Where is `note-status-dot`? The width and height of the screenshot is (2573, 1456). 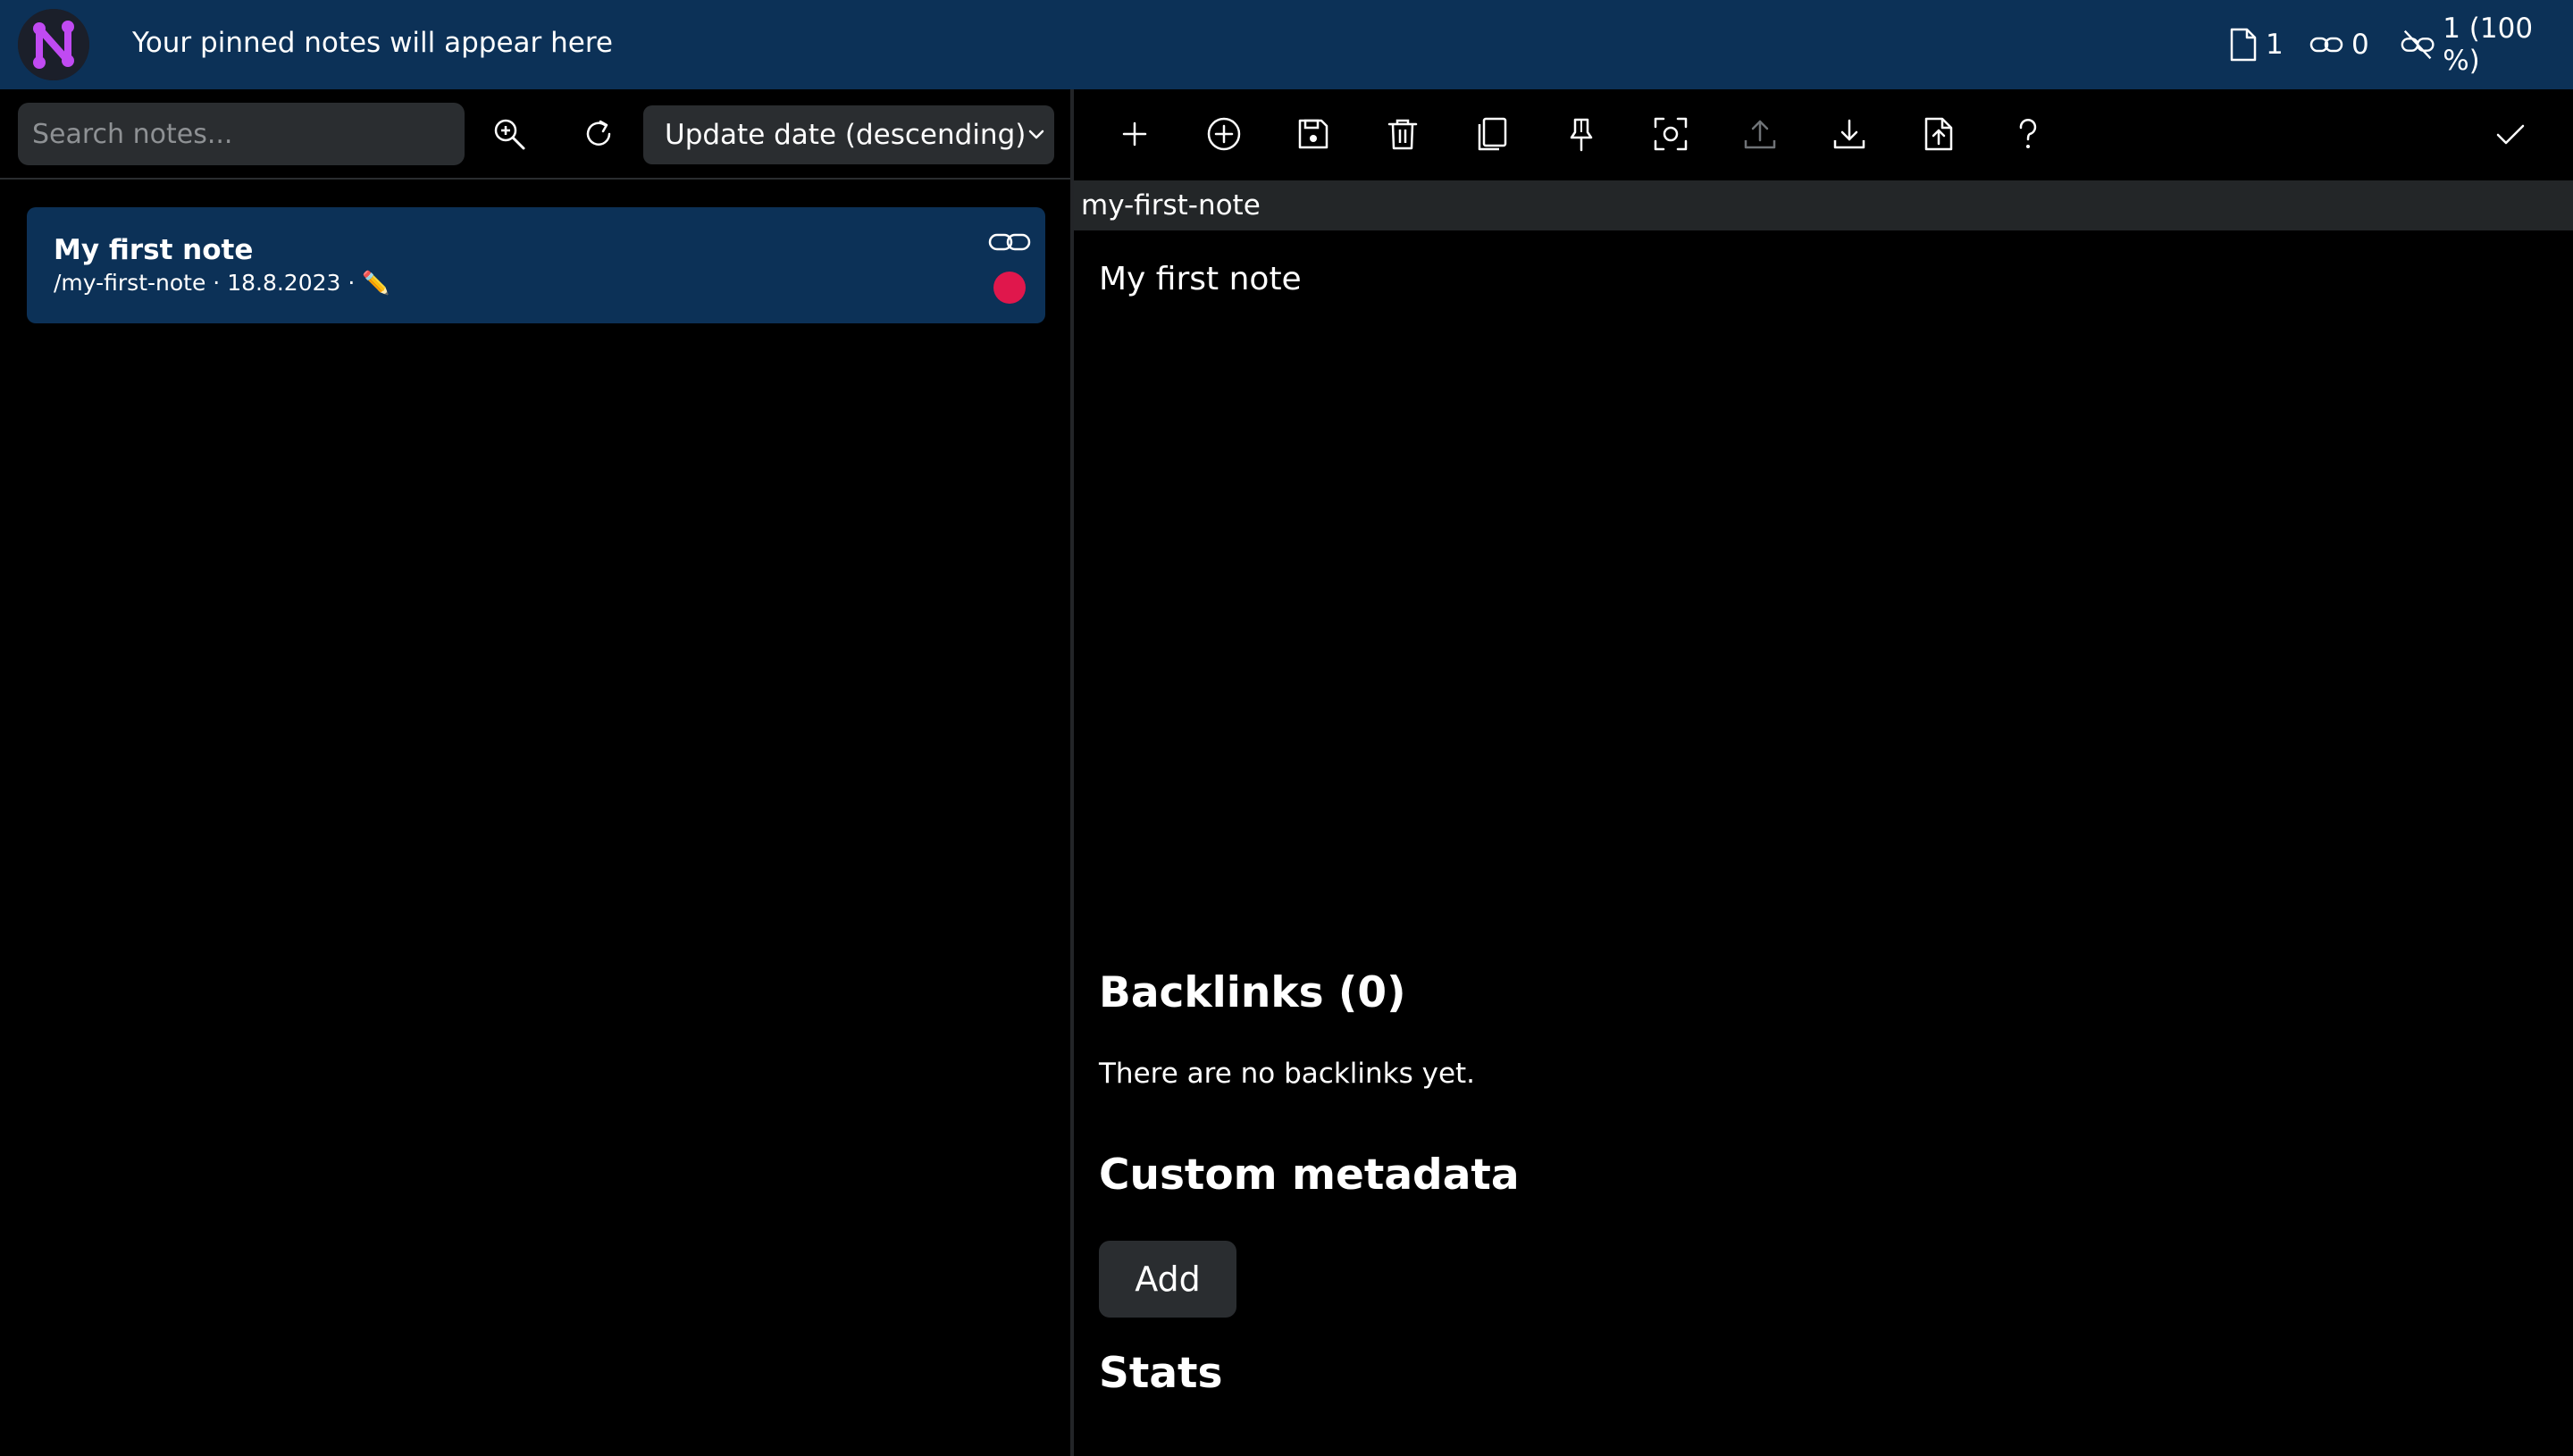
note-status-dot is located at coordinates (1010, 288).